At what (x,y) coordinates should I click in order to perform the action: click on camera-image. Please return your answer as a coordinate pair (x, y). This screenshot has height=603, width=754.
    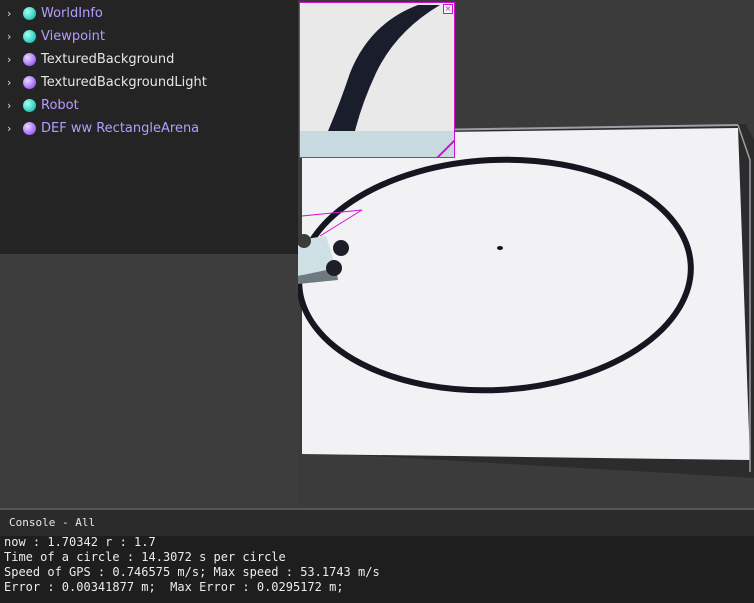
    Looking at the image, I should click on (377, 80).